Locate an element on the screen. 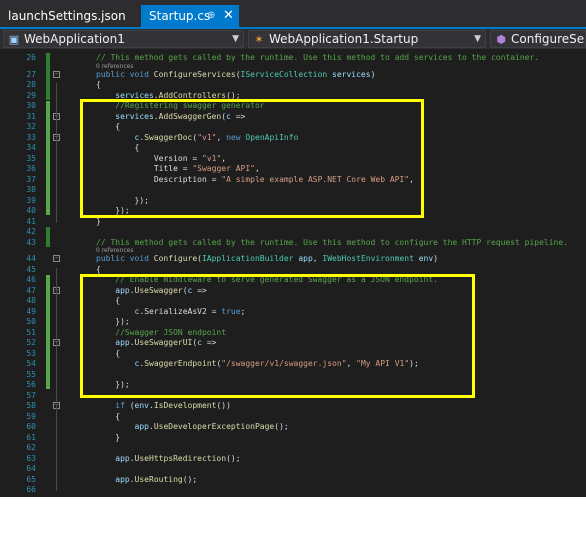 The height and width of the screenshot is (544, 586). line-number: 51 is located at coordinates (31, 332).